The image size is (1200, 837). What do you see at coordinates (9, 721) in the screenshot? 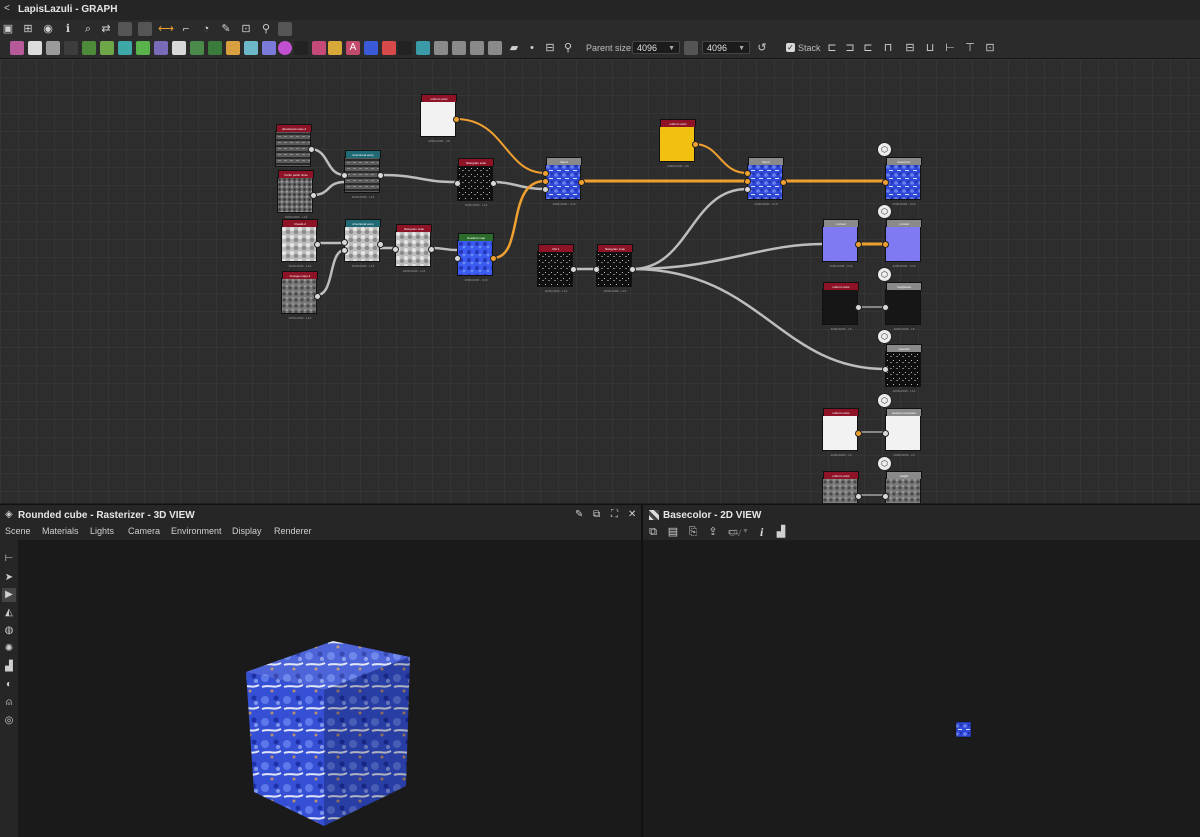
I see `globe-icon: ◎` at bounding box center [9, 721].